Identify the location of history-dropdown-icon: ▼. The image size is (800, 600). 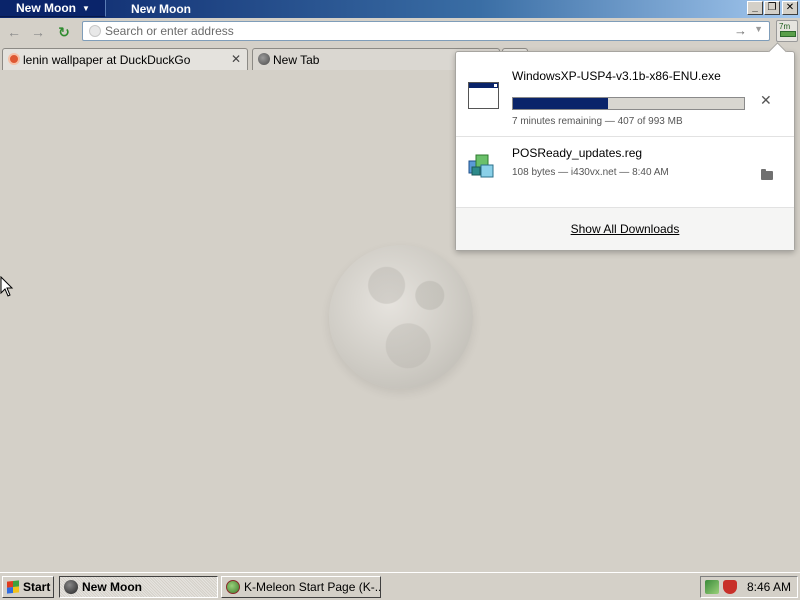
(758, 29).